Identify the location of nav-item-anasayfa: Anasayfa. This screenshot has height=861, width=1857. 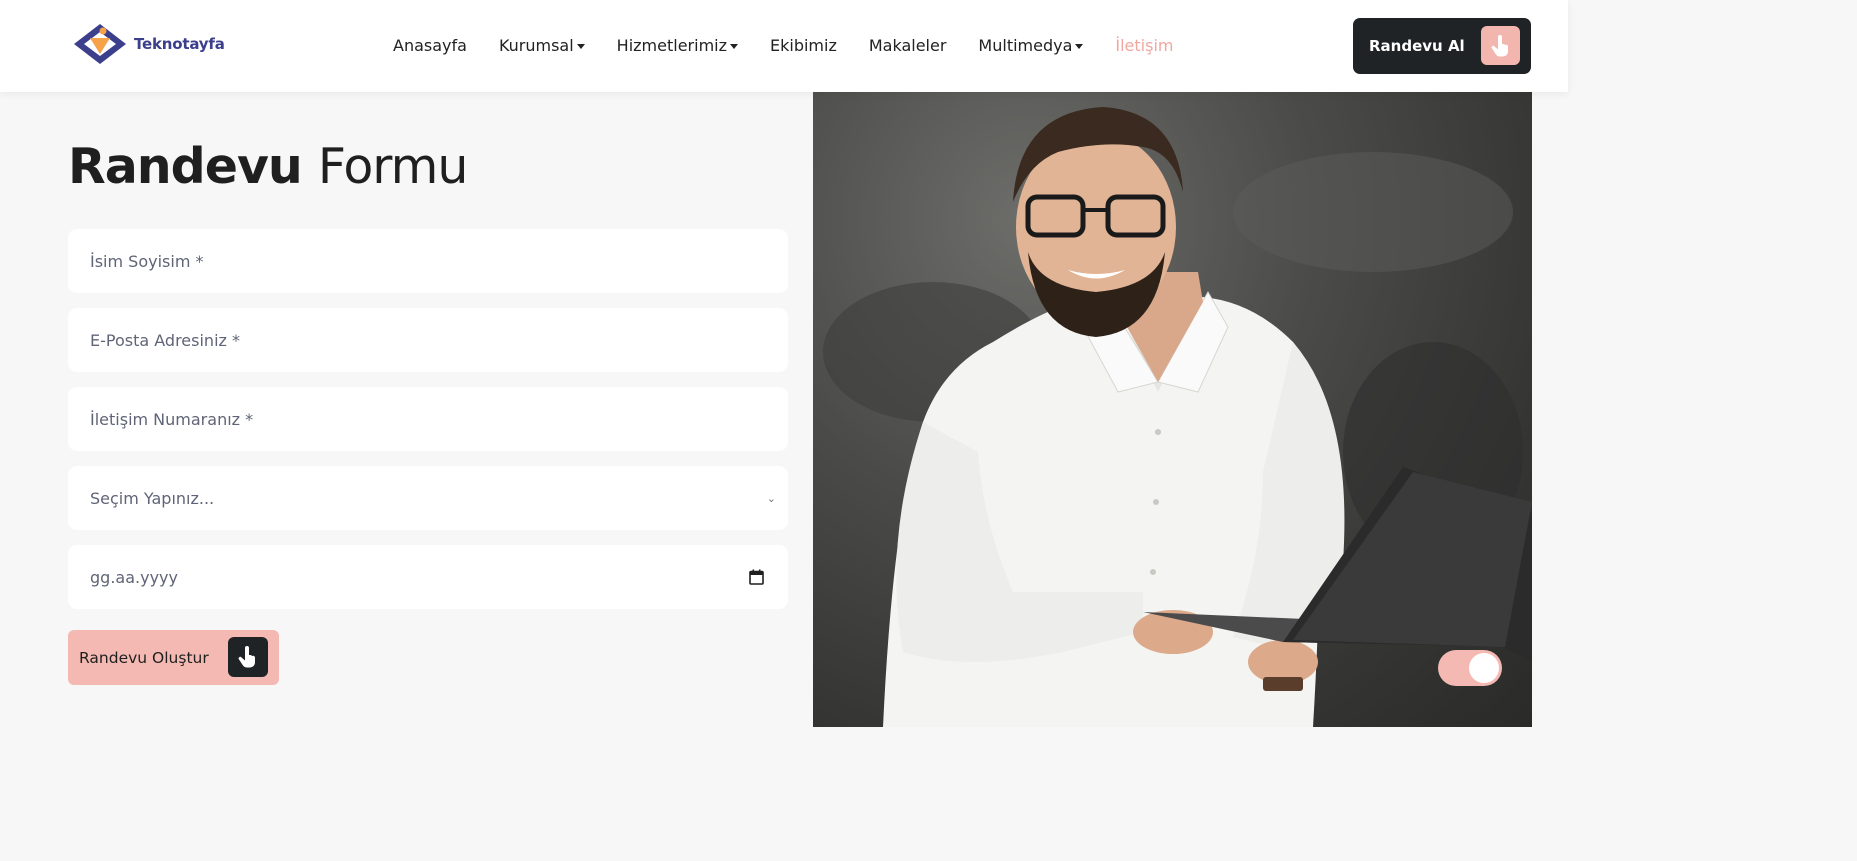
(430, 45).